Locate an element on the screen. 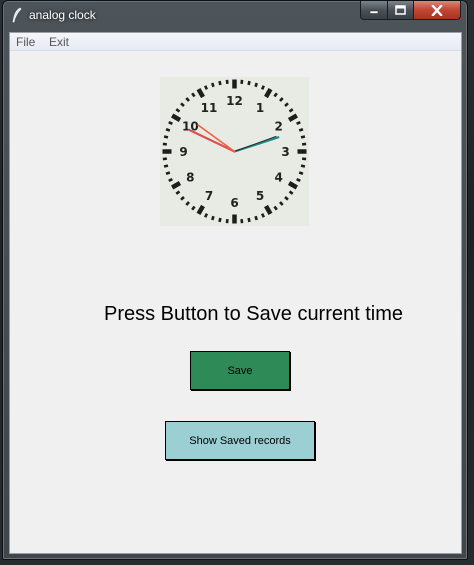 The image size is (474, 565). clock-number: 2 is located at coordinates (278, 127).